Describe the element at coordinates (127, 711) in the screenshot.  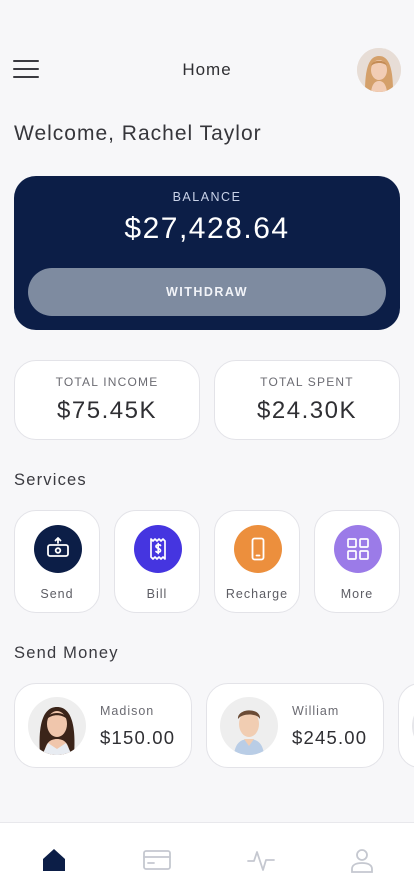
I see `contact-name: Madison` at that location.